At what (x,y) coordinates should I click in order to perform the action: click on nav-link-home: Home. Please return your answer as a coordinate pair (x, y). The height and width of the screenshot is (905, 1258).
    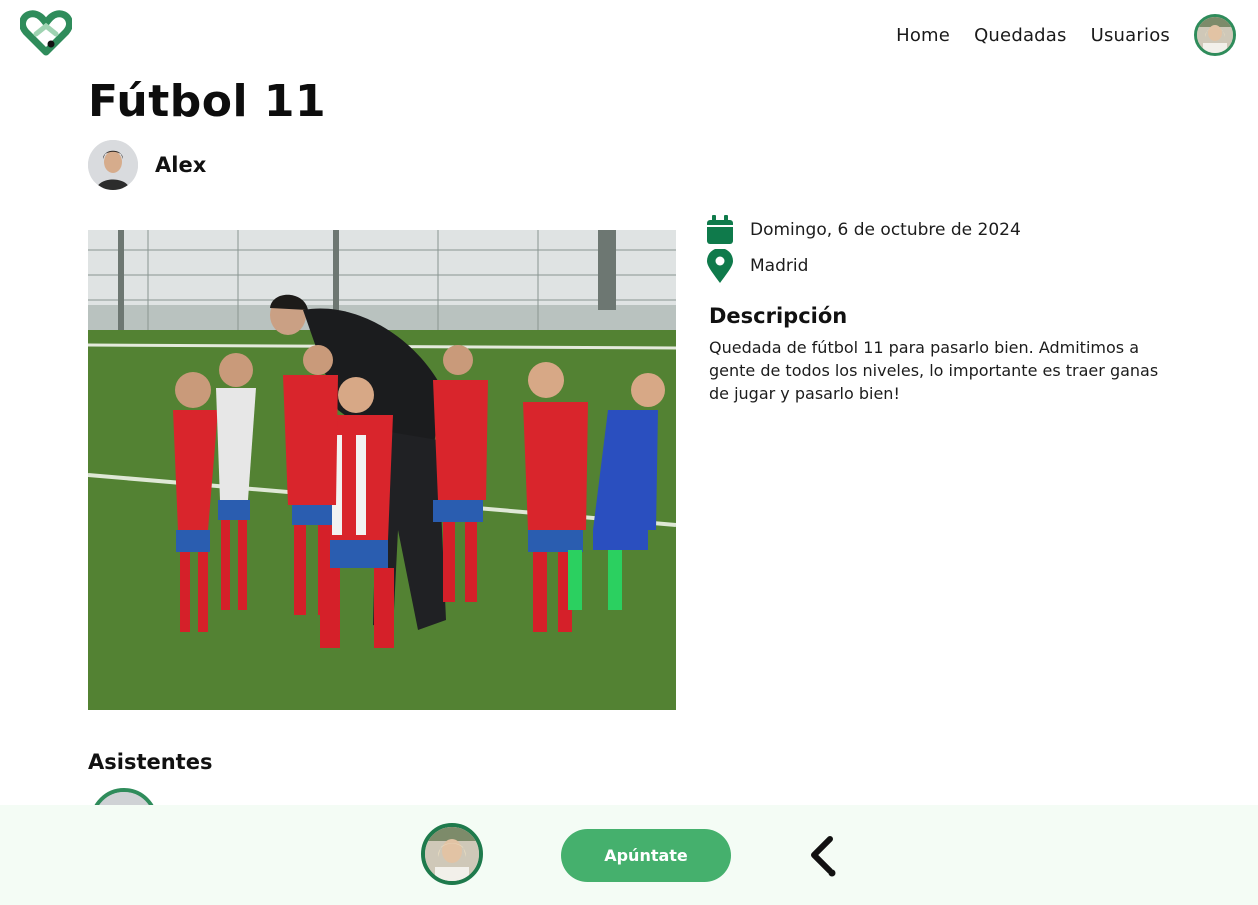
    Looking at the image, I should click on (923, 35).